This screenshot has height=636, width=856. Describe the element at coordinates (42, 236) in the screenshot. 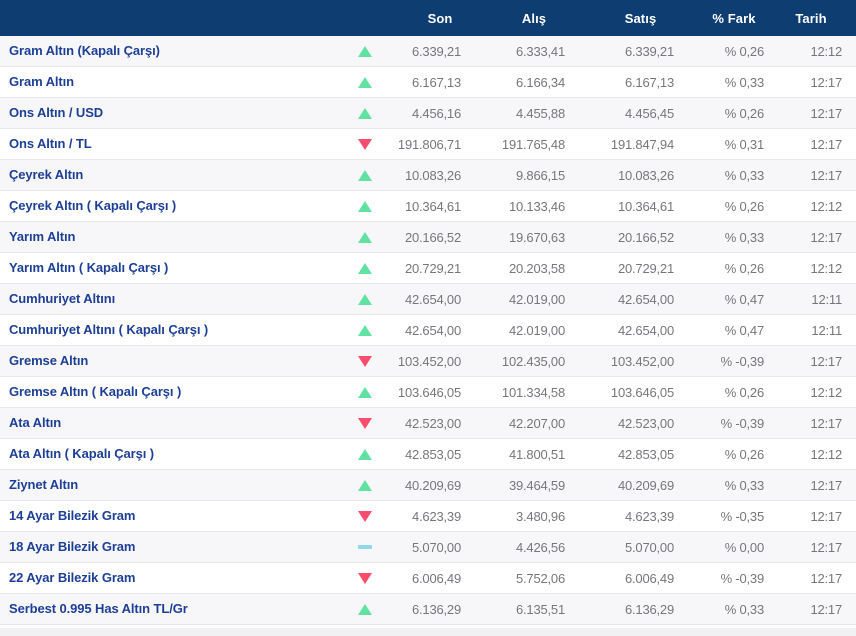

I see `instrument-link: Yarım Altın` at that location.